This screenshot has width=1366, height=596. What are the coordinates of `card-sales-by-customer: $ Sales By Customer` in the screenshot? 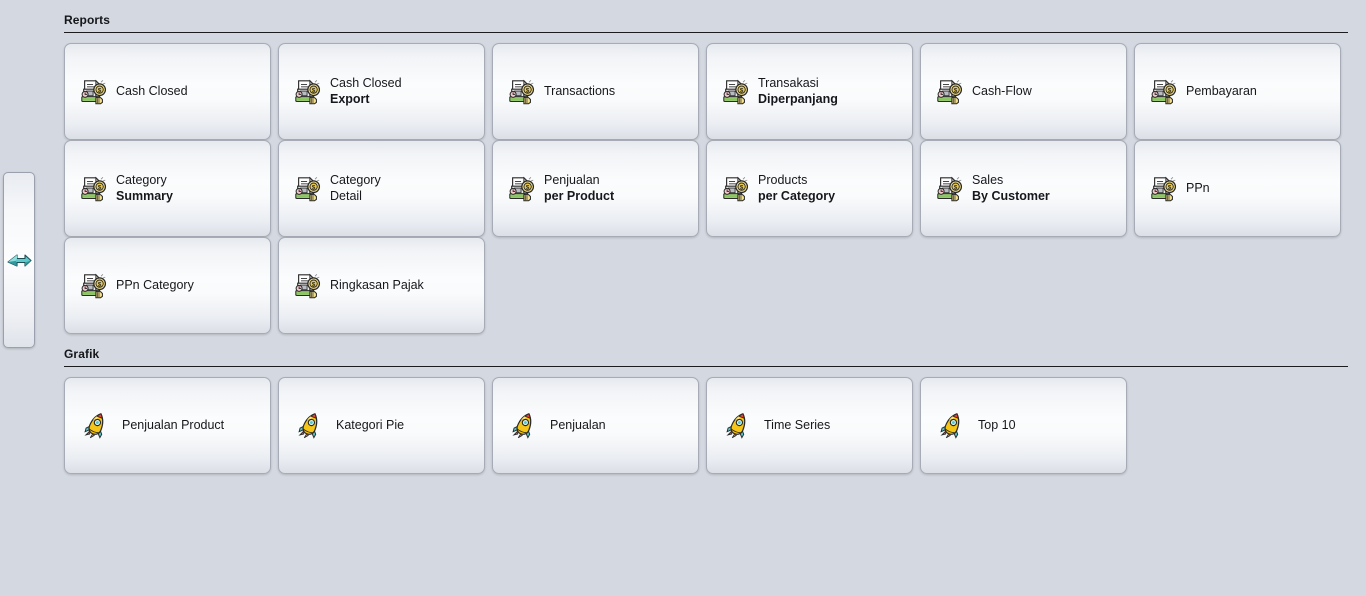 It's located at (1023, 188).